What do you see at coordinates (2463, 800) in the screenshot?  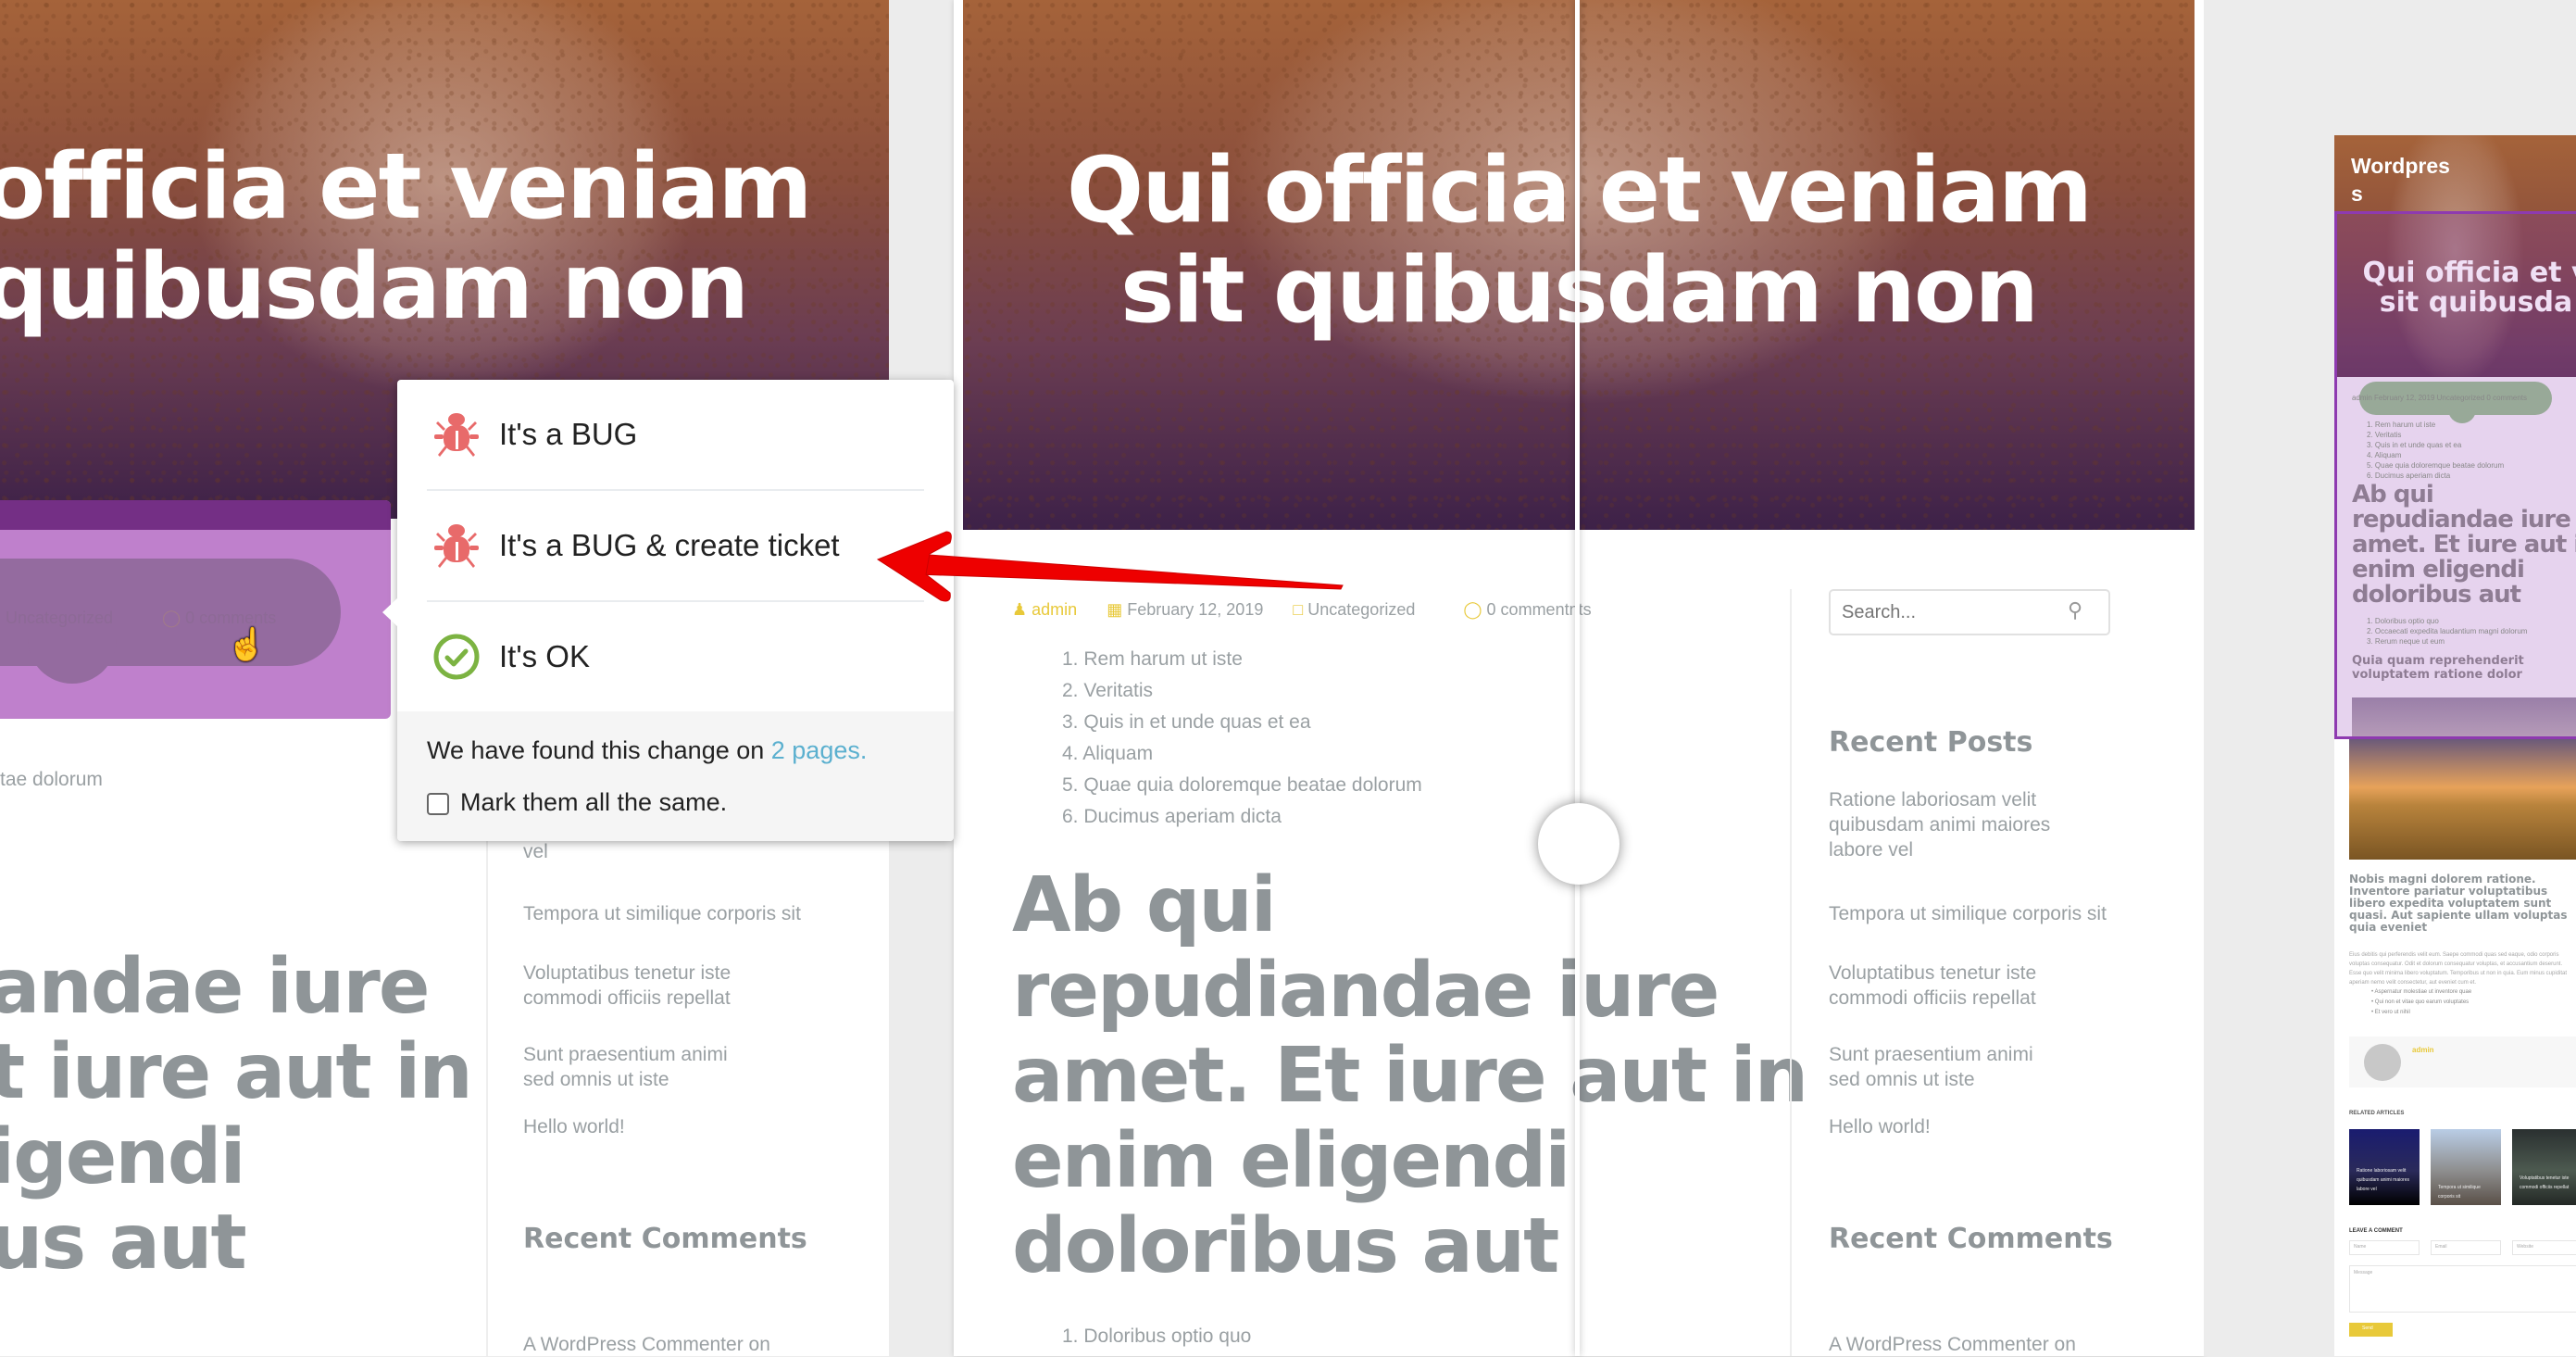 I see `thumb-article-image` at bounding box center [2463, 800].